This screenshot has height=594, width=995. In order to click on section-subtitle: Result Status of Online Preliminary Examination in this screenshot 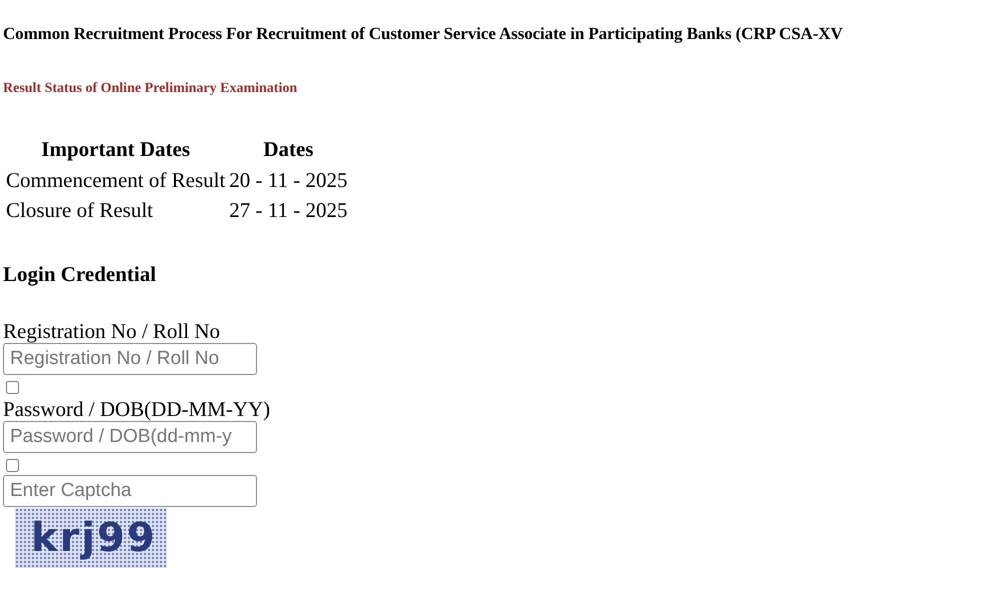, I will do `click(150, 89)`.